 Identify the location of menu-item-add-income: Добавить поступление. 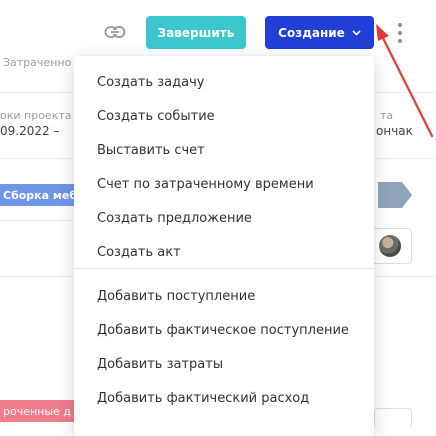
(176, 296).